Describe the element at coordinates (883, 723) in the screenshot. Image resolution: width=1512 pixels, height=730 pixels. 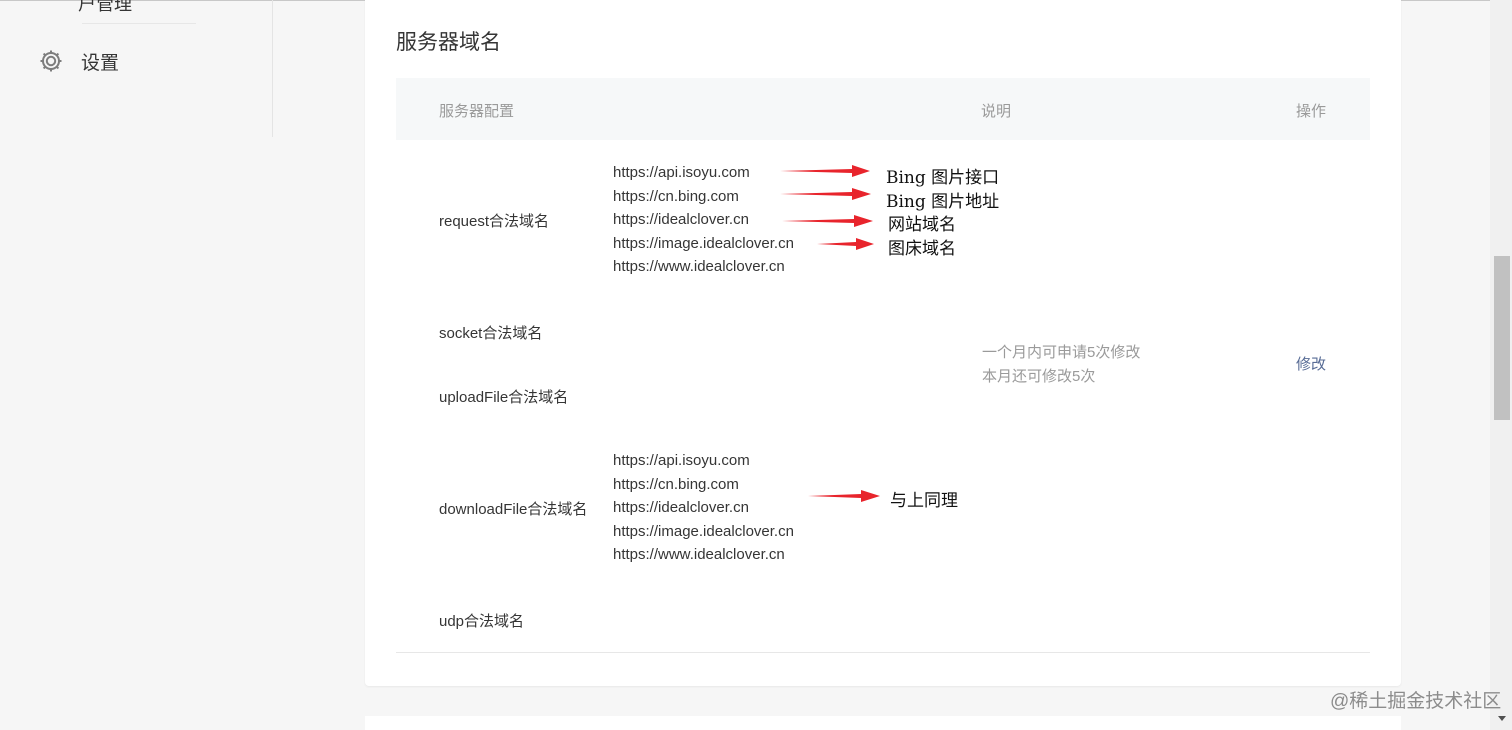
I see `next-card-edge` at that location.